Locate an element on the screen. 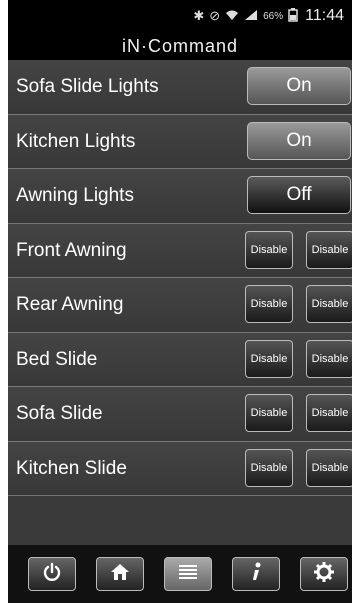 The image size is (360, 603). clock: 11:44 is located at coordinates (324, 15).